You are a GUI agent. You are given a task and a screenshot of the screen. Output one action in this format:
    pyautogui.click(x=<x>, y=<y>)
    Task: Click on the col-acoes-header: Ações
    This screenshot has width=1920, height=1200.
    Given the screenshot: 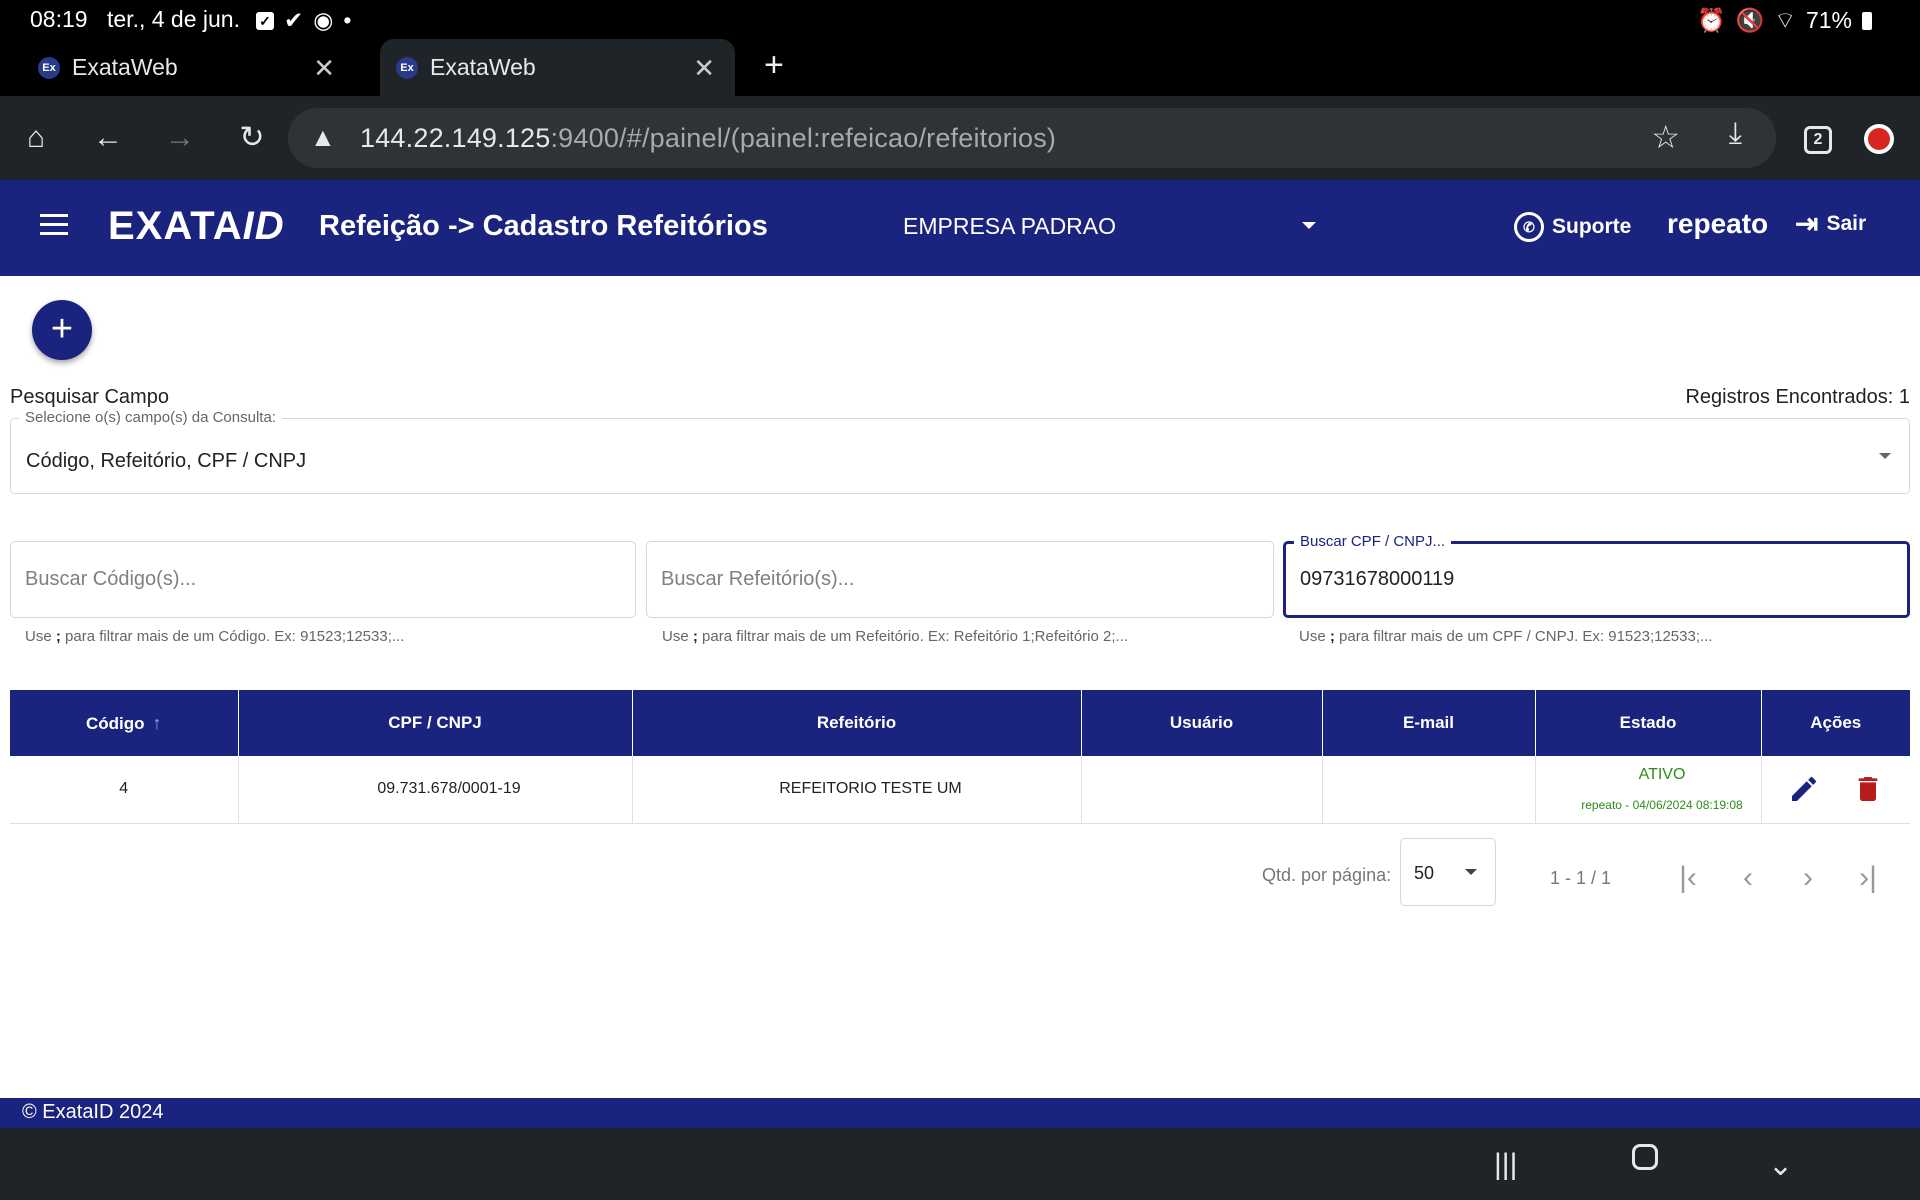 What is the action you would take?
    pyautogui.click(x=1835, y=723)
    